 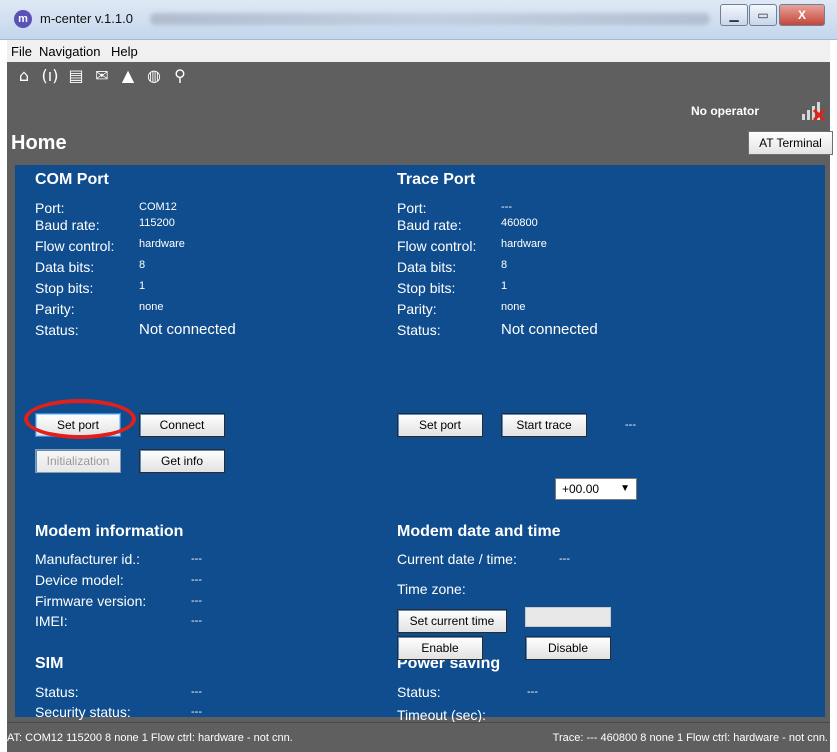 I want to click on page-title: Home, so click(x=39, y=143).